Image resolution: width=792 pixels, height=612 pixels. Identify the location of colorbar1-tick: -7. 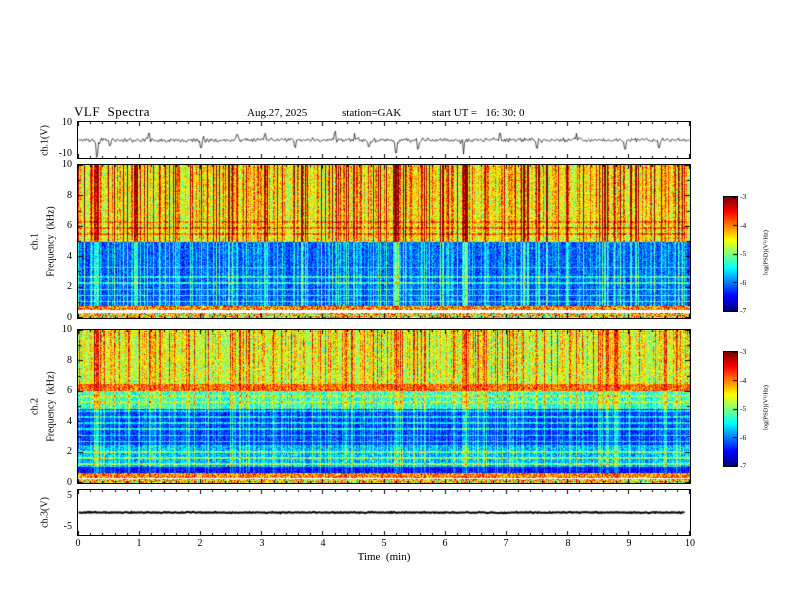
(743, 310).